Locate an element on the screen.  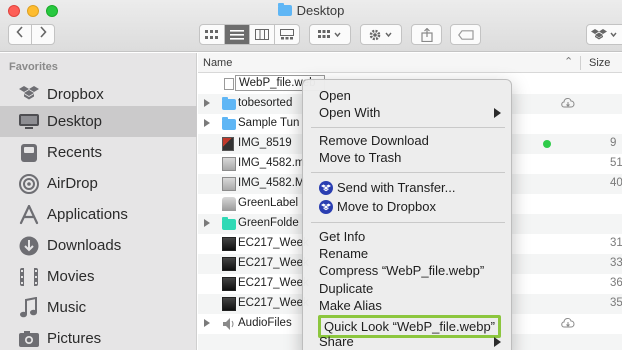
sidebar-item-recents: Recents is located at coordinates (98, 152).